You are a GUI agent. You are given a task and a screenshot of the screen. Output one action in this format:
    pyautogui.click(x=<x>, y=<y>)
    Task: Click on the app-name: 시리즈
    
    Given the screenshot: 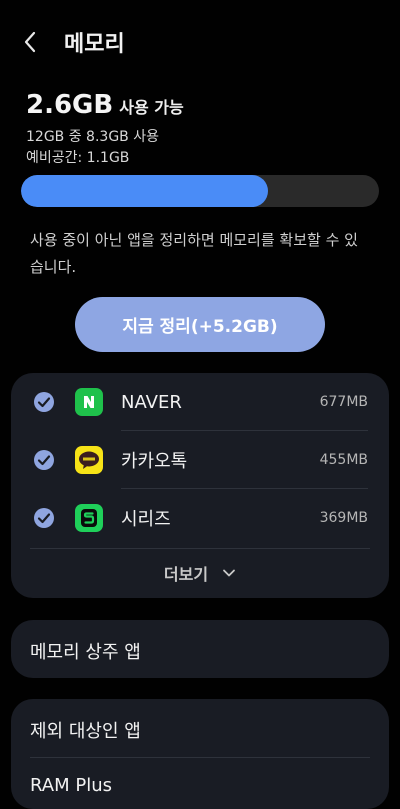 What is the action you would take?
    pyautogui.click(x=146, y=519)
    